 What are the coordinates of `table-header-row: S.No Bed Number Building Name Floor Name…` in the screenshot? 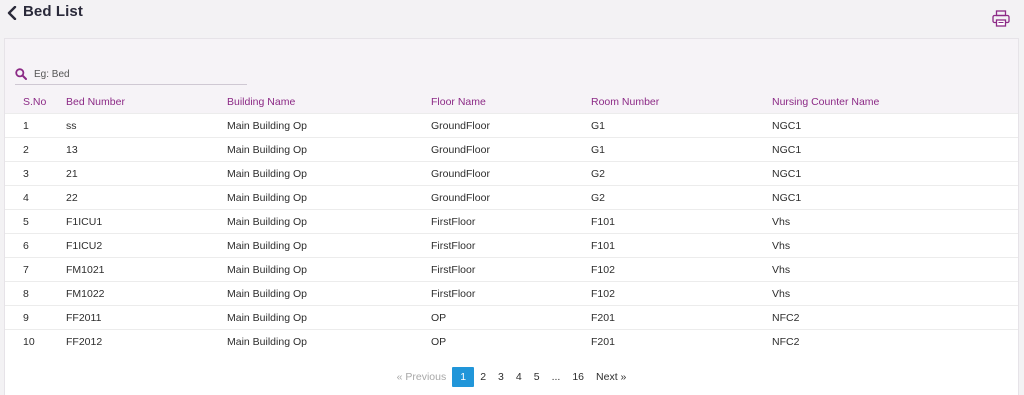 It's located at (511, 102).